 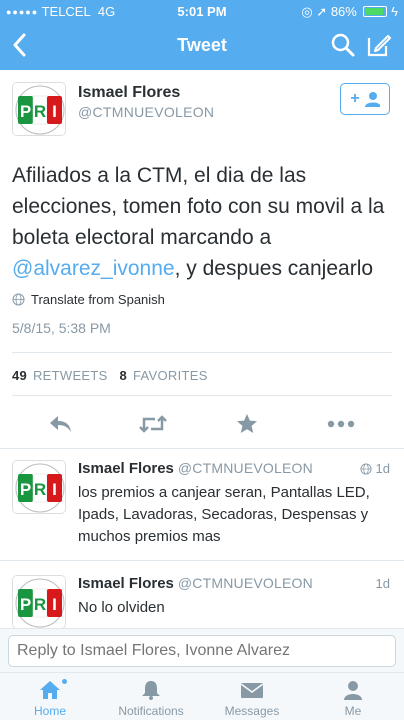 What do you see at coordinates (353, 690) in the screenshot?
I see `person-icon` at bounding box center [353, 690].